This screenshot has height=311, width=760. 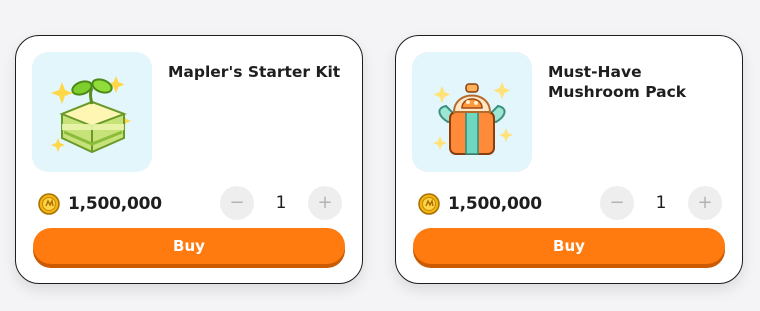 What do you see at coordinates (91, 115) in the screenshot?
I see `sprout-gift-box-icon` at bounding box center [91, 115].